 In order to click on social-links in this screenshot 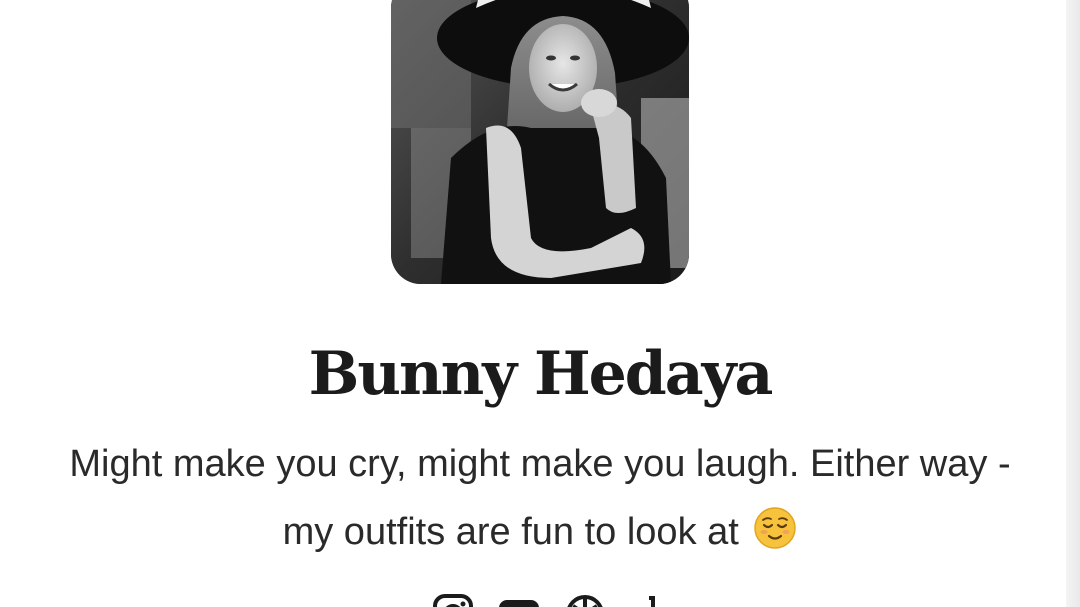, I will do `click(540, 600)`.